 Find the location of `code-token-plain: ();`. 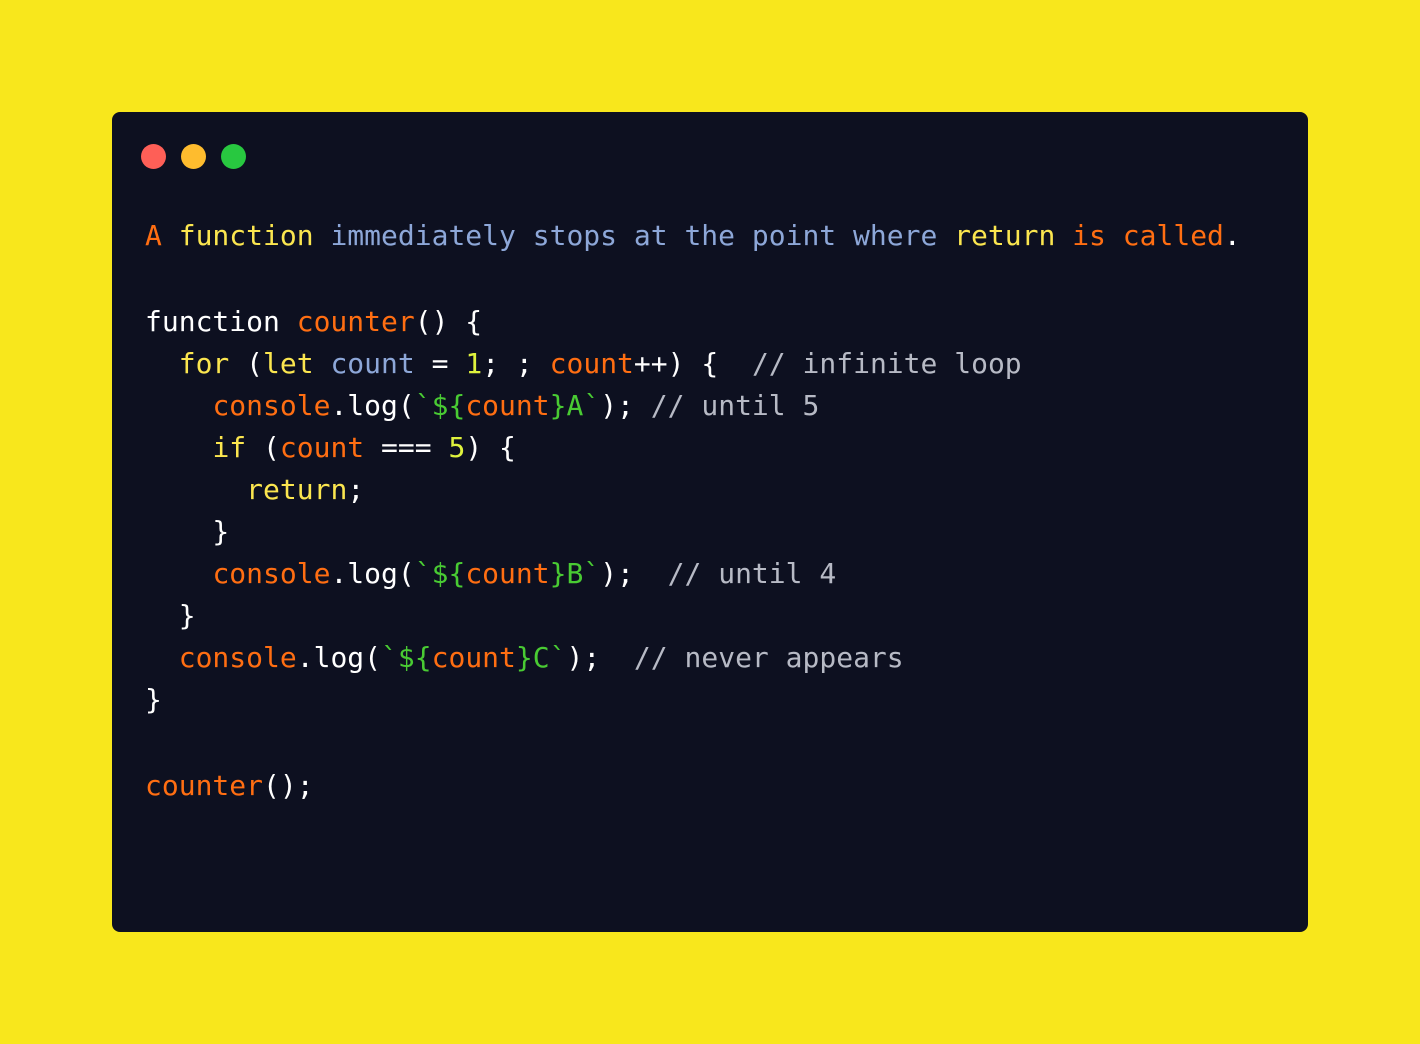

code-token-plain: (); is located at coordinates (288, 785).